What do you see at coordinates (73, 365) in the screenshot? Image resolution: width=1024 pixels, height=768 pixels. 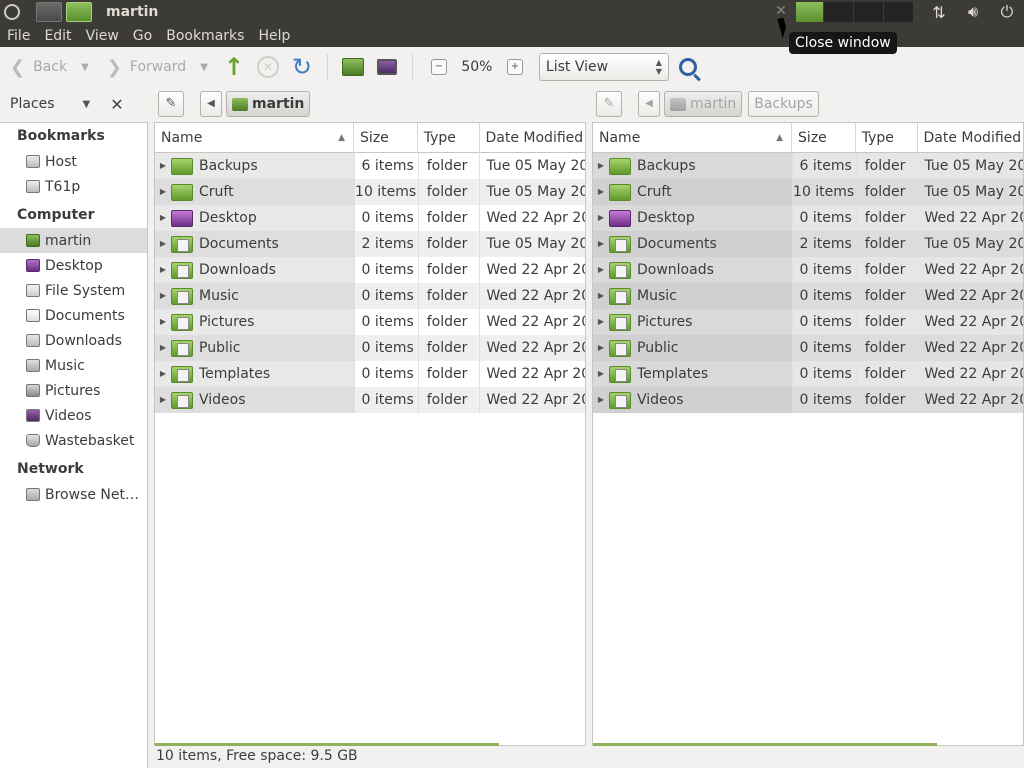 I see `sidebar-item-music: Music` at bounding box center [73, 365].